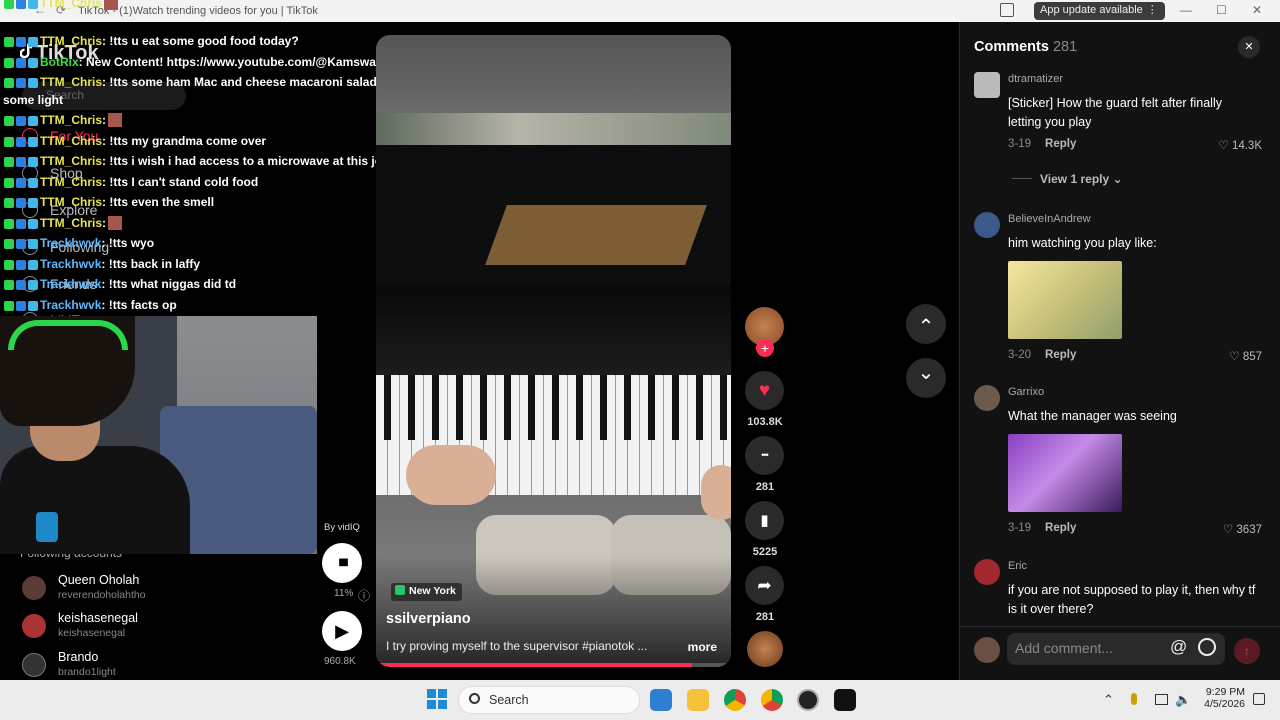  I want to click on chat-message: TTM_Chris: !tts I can't stand cold food, so click(131, 183).